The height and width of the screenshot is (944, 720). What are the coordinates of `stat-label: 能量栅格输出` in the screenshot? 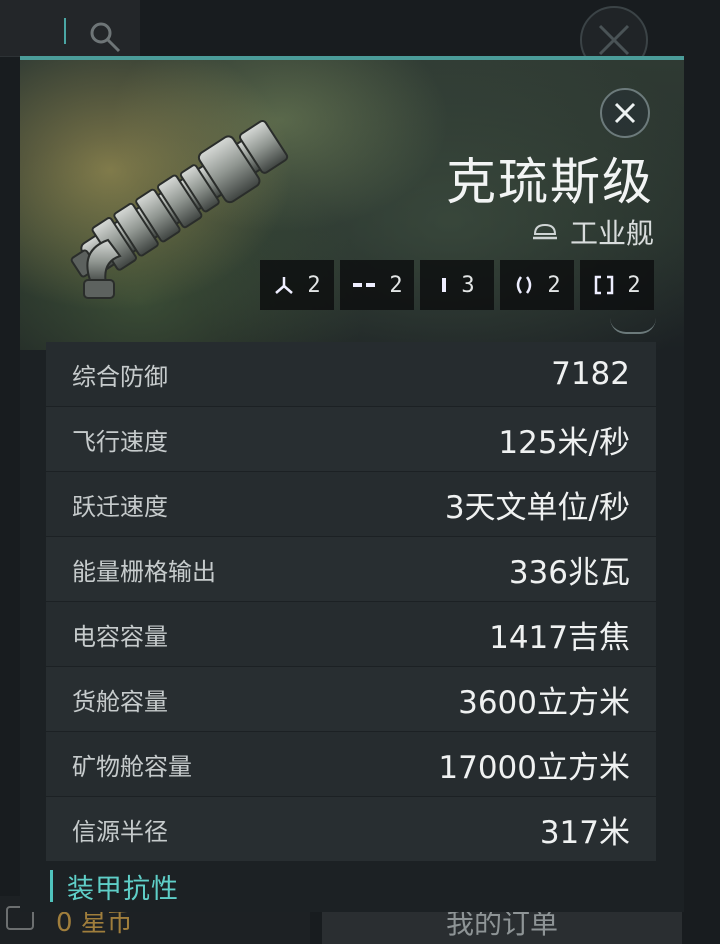 It's located at (144, 571).